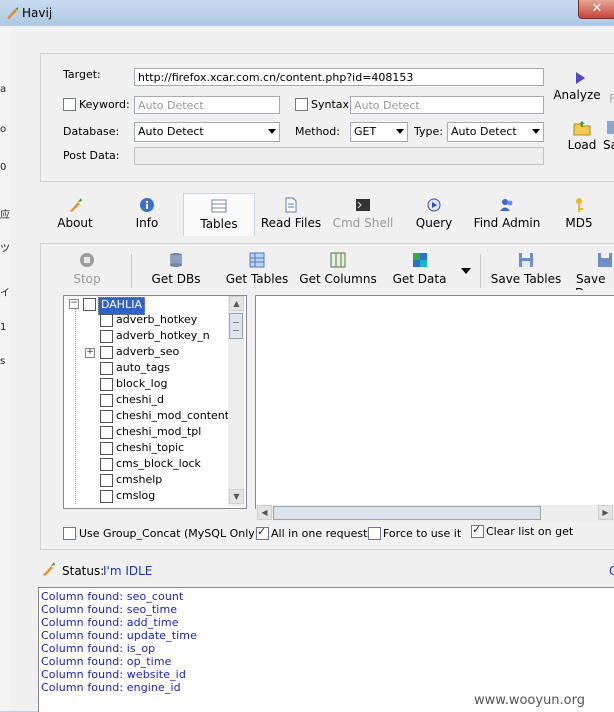 The width and height of the screenshot is (614, 712). I want to click on tab-query: Query, so click(434, 214).